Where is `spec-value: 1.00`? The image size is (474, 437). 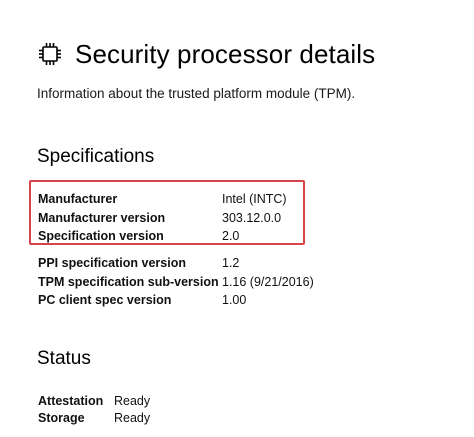
spec-value: 1.00 is located at coordinates (234, 300).